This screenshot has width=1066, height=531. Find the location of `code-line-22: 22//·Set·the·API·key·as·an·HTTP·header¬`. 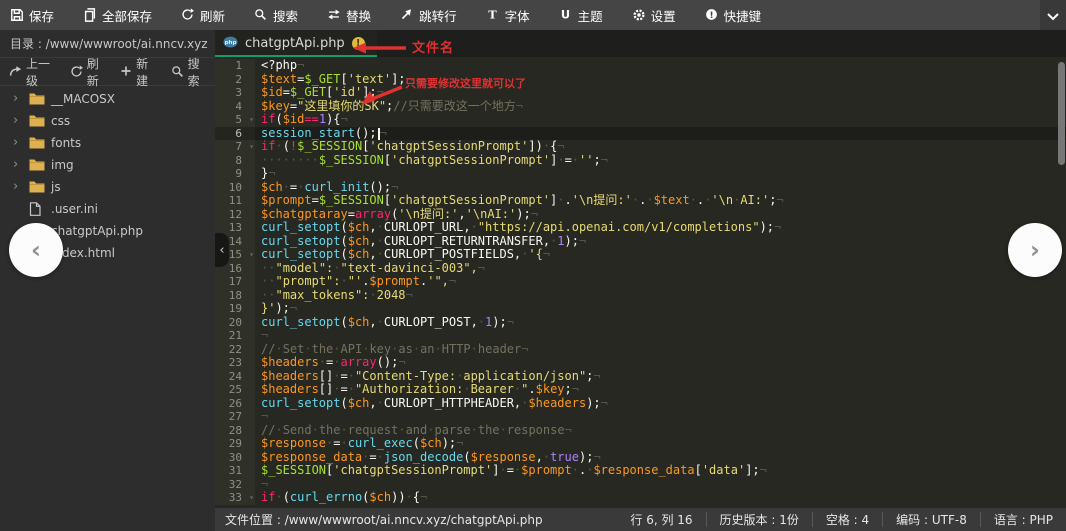

code-line-22: 22//·Set·the·API·key·as·an·HTTP·header¬ is located at coordinates (640, 349).